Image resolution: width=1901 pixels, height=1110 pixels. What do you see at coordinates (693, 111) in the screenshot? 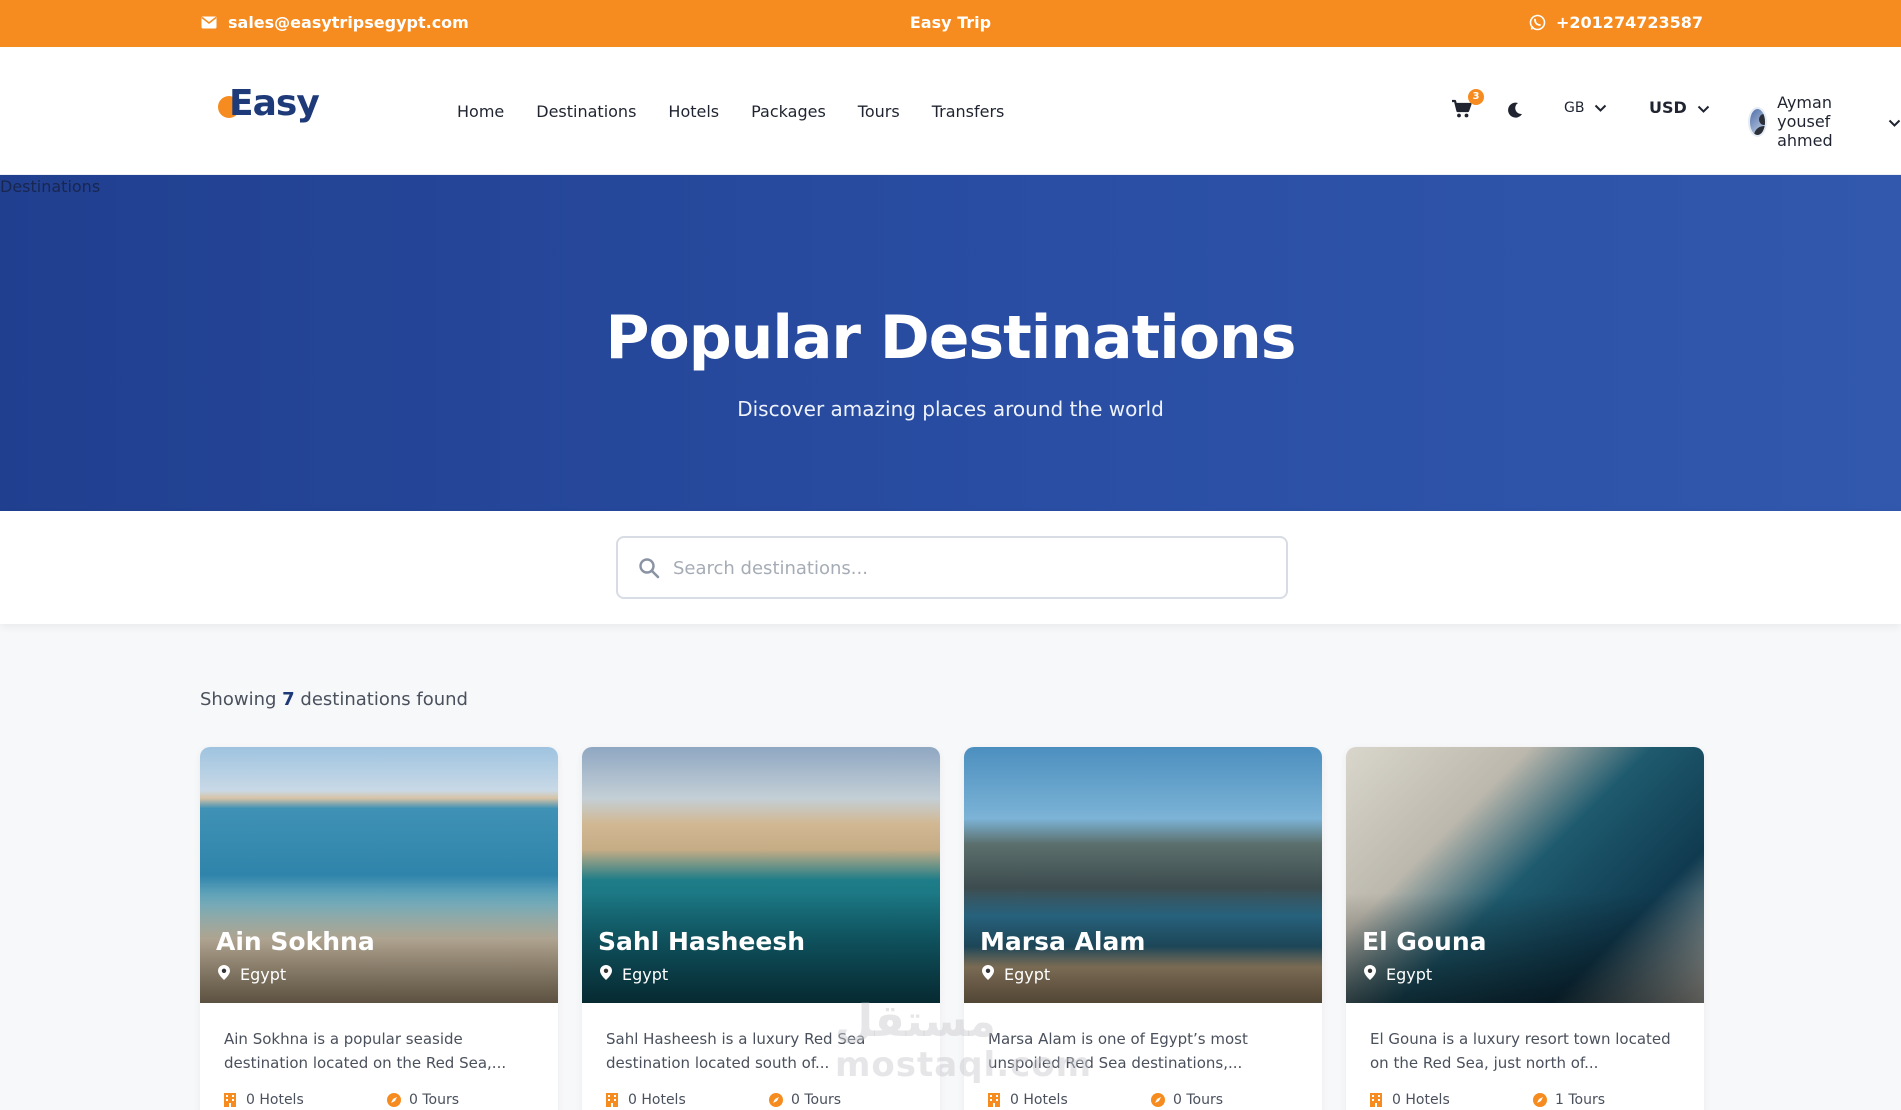
I see `nav-hotels: Hotels` at bounding box center [693, 111].